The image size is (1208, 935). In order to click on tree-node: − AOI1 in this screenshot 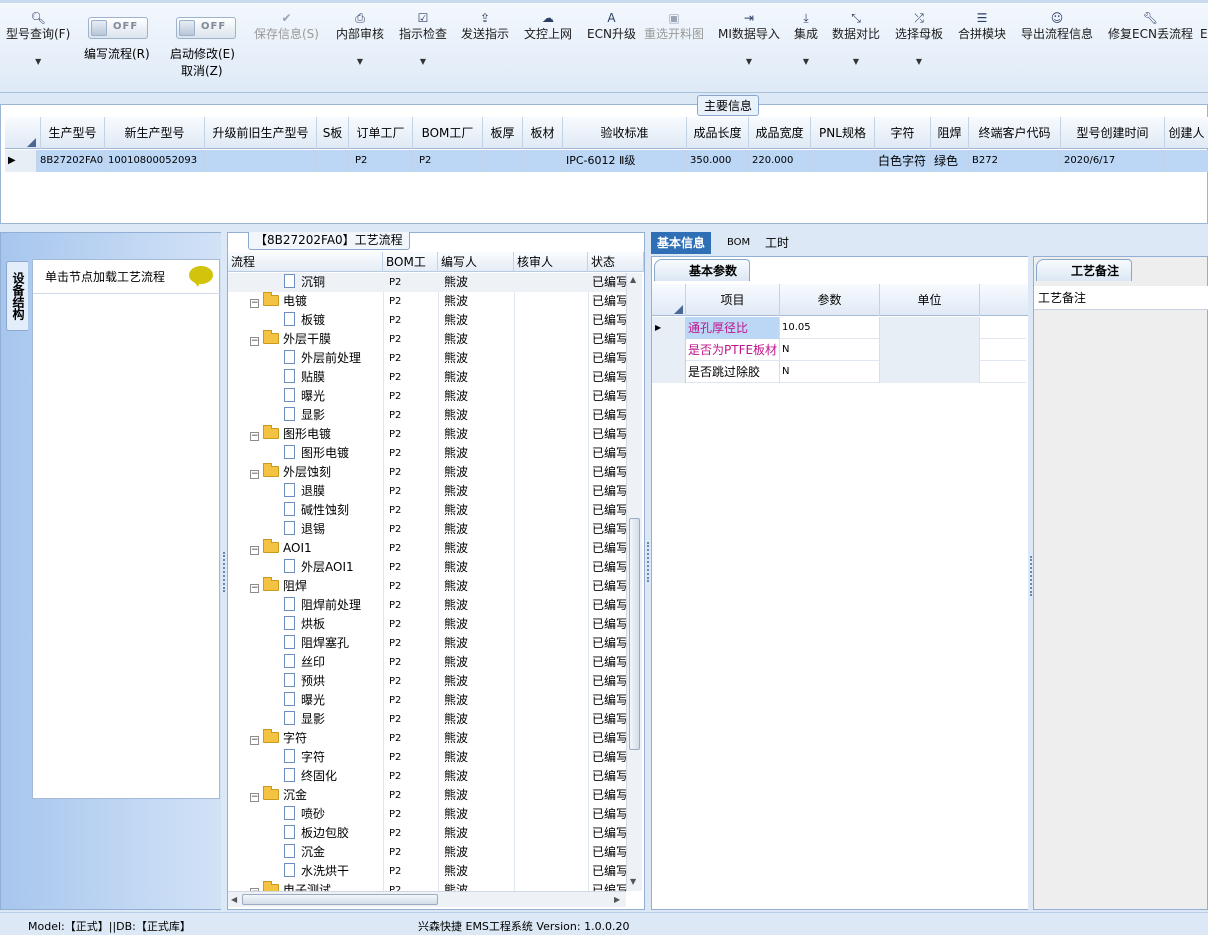, I will do `click(281, 548)`.